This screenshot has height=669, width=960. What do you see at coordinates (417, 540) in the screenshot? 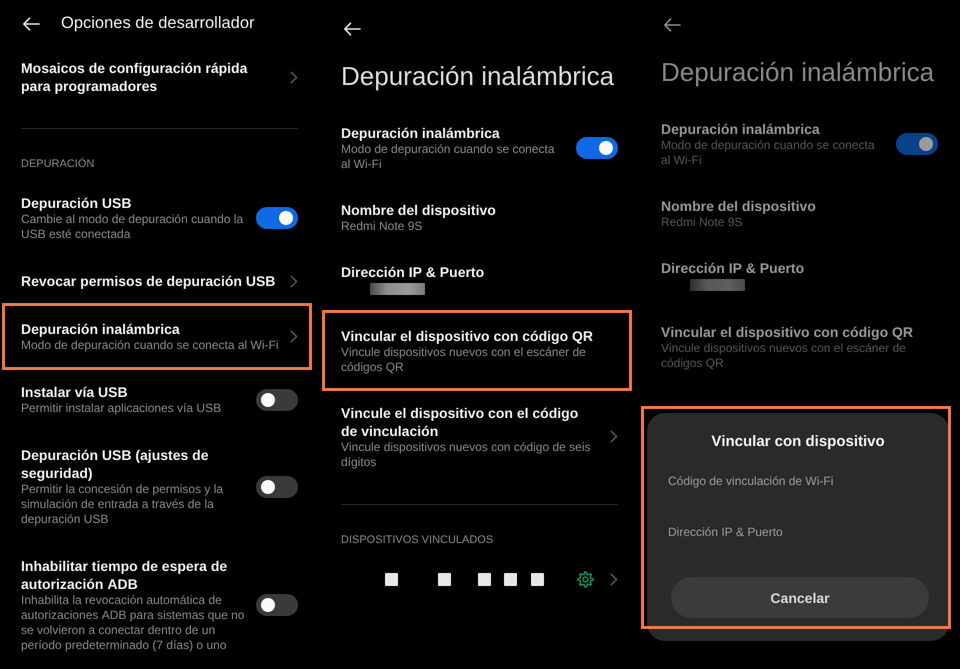
I see `section-header: DISPOSITIVOS VINCULADOS` at bounding box center [417, 540].